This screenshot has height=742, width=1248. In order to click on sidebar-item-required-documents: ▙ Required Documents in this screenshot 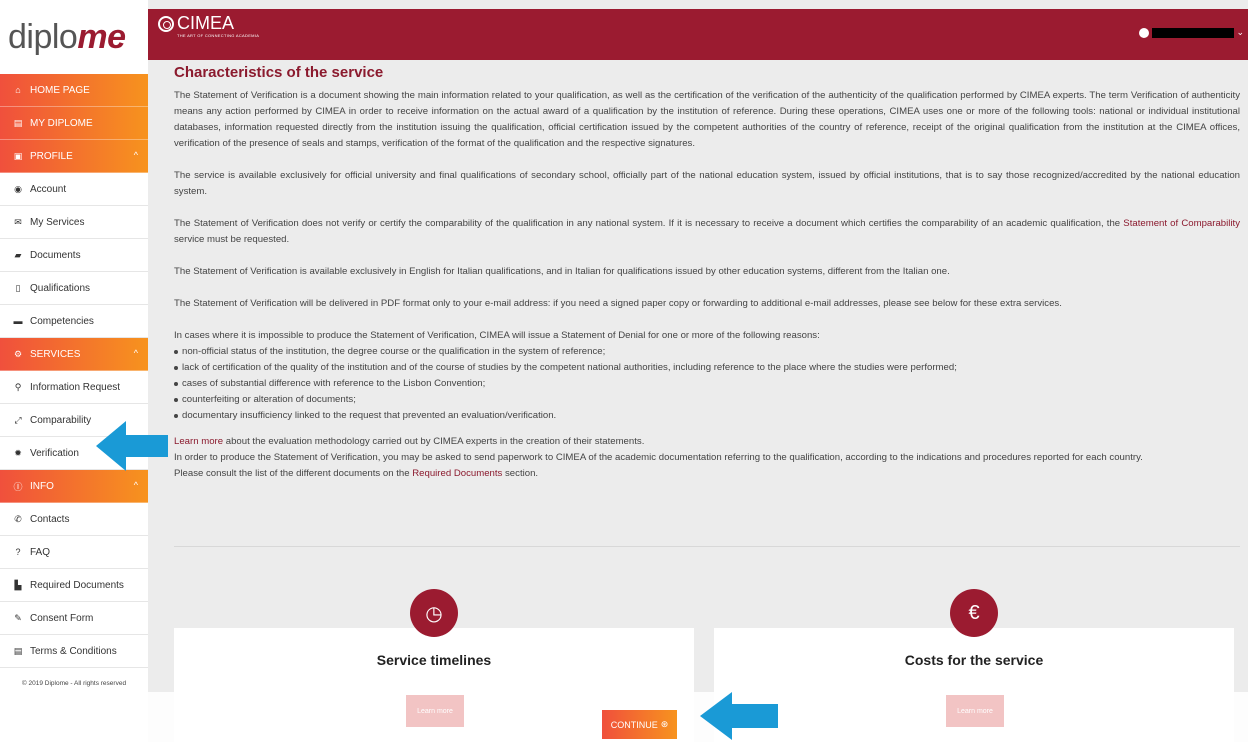, I will do `click(74, 585)`.